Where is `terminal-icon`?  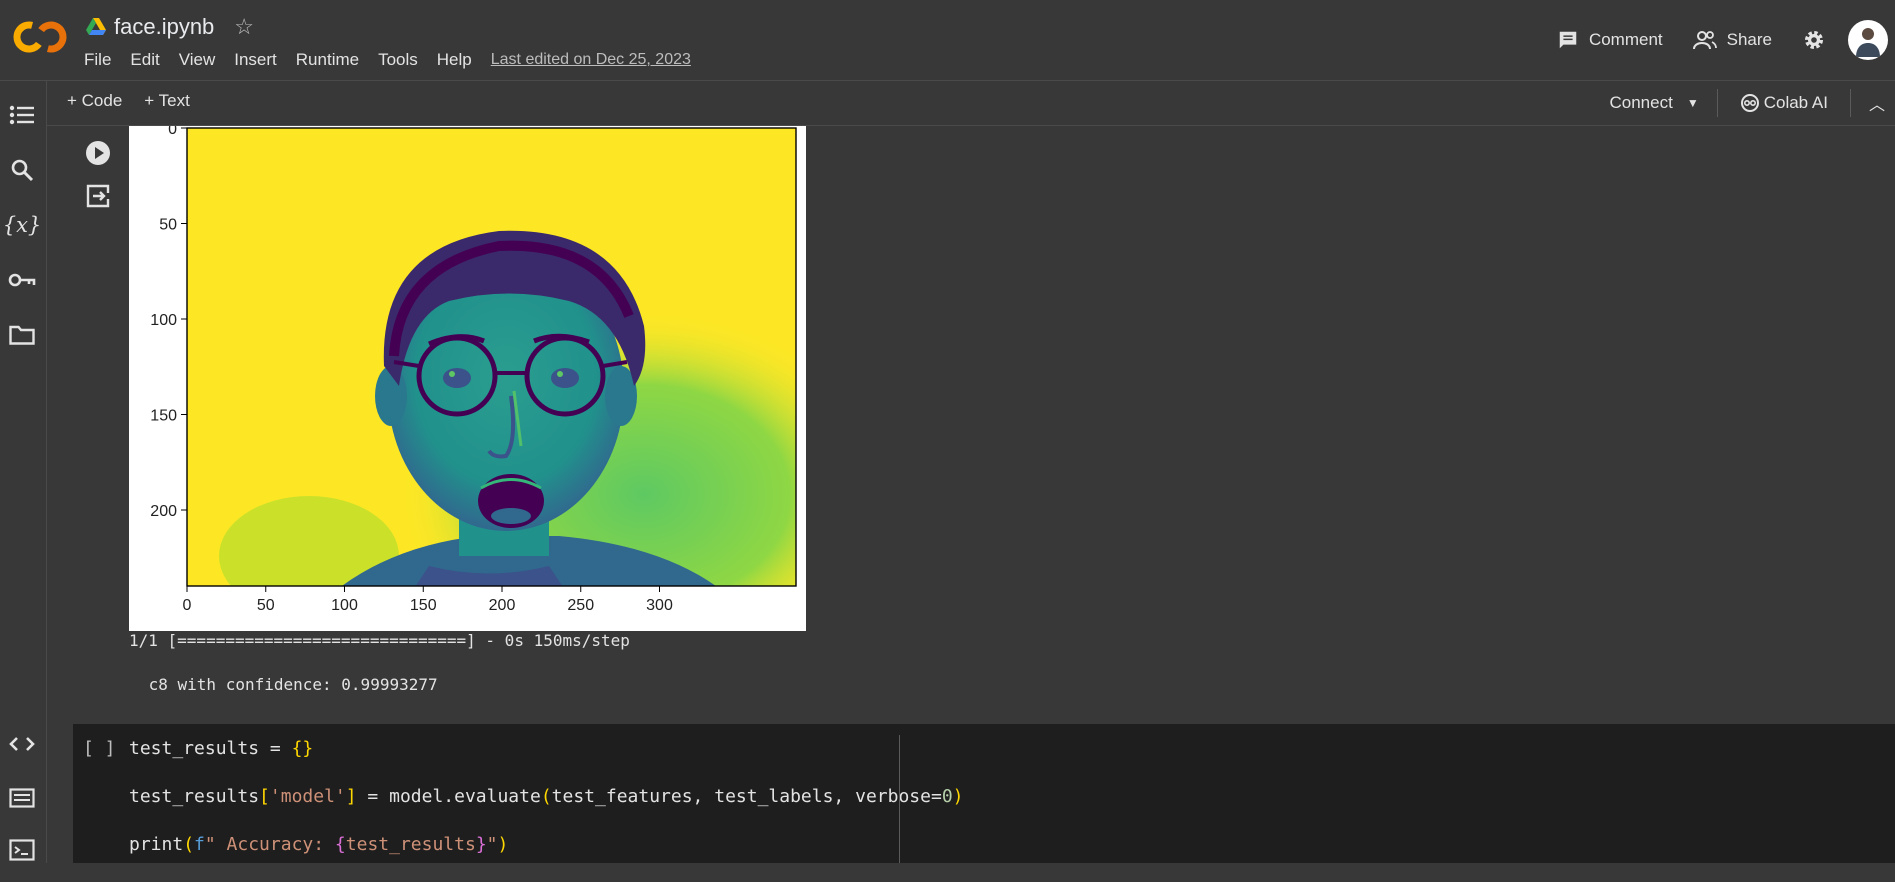
terminal-icon is located at coordinates (22, 850).